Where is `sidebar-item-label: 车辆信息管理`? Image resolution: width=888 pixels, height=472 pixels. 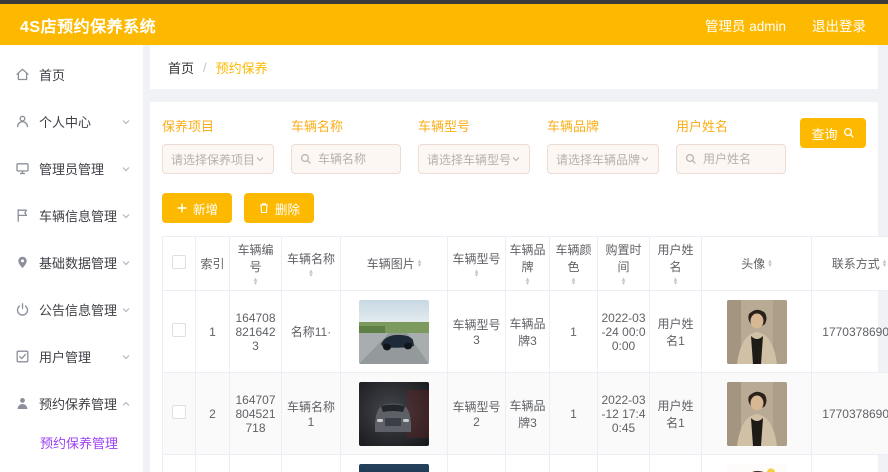 sidebar-item-label: 车辆信息管理 is located at coordinates (78, 216).